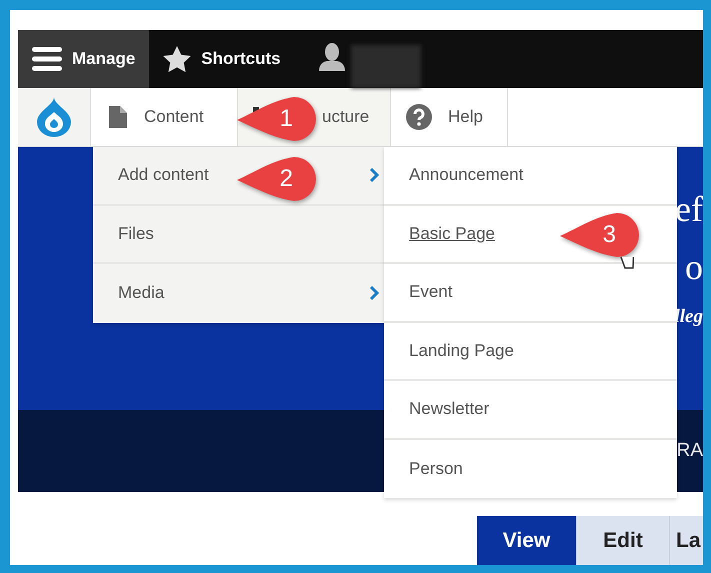 The width and height of the screenshot is (711, 573). What do you see at coordinates (177, 59) in the screenshot?
I see `star-icon` at bounding box center [177, 59].